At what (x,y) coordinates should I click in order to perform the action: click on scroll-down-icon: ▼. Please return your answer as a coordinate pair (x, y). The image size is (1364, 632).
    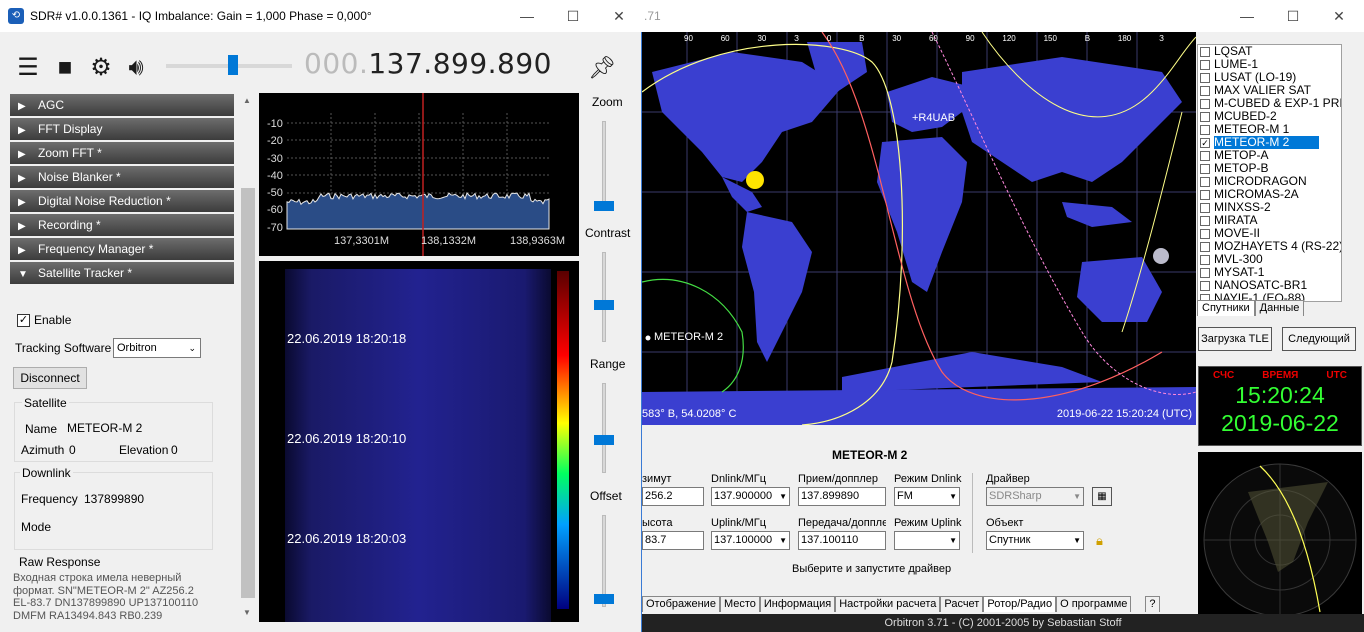
    Looking at the image, I should click on (247, 612).